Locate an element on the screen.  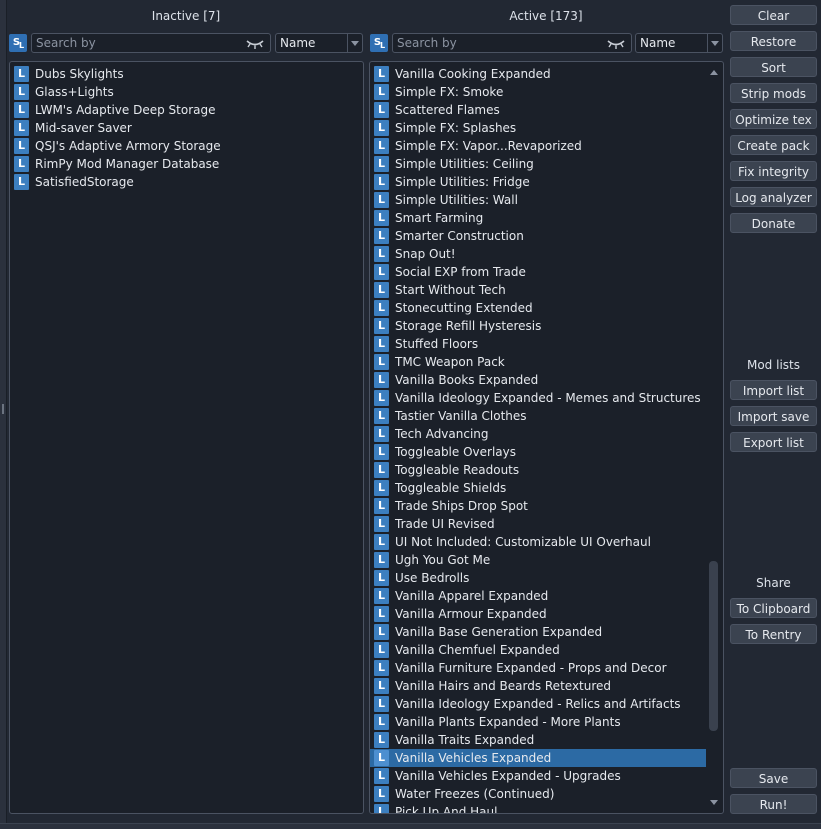
sort-button: Sort is located at coordinates (773, 67).